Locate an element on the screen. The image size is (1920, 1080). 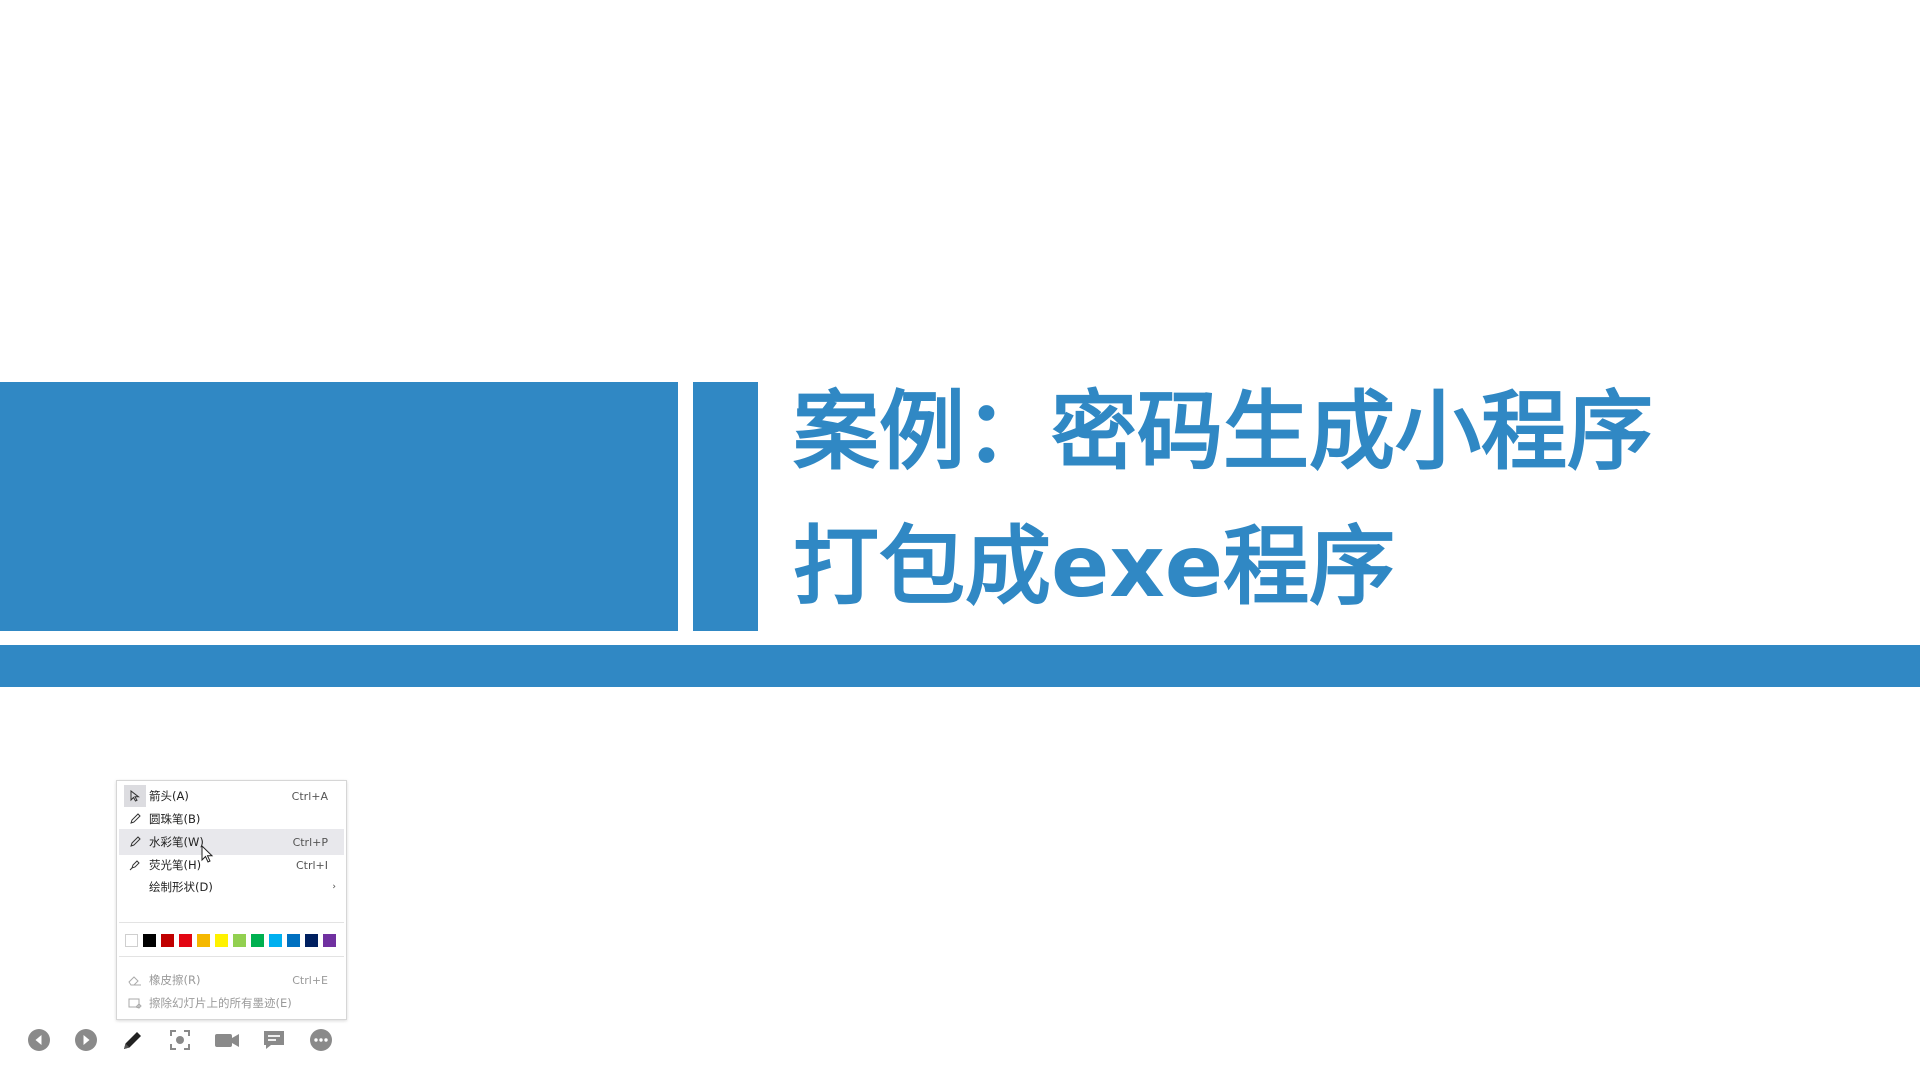
slide-subtitle: 打包成exe程序 is located at coordinates (1094, 567).